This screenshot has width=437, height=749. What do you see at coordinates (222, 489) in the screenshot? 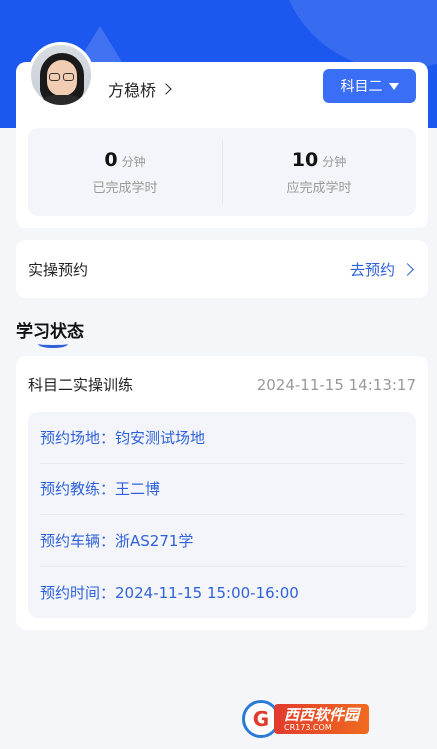
I see `detail-coach: 预约教练：王二博` at bounding box center [222, 489].